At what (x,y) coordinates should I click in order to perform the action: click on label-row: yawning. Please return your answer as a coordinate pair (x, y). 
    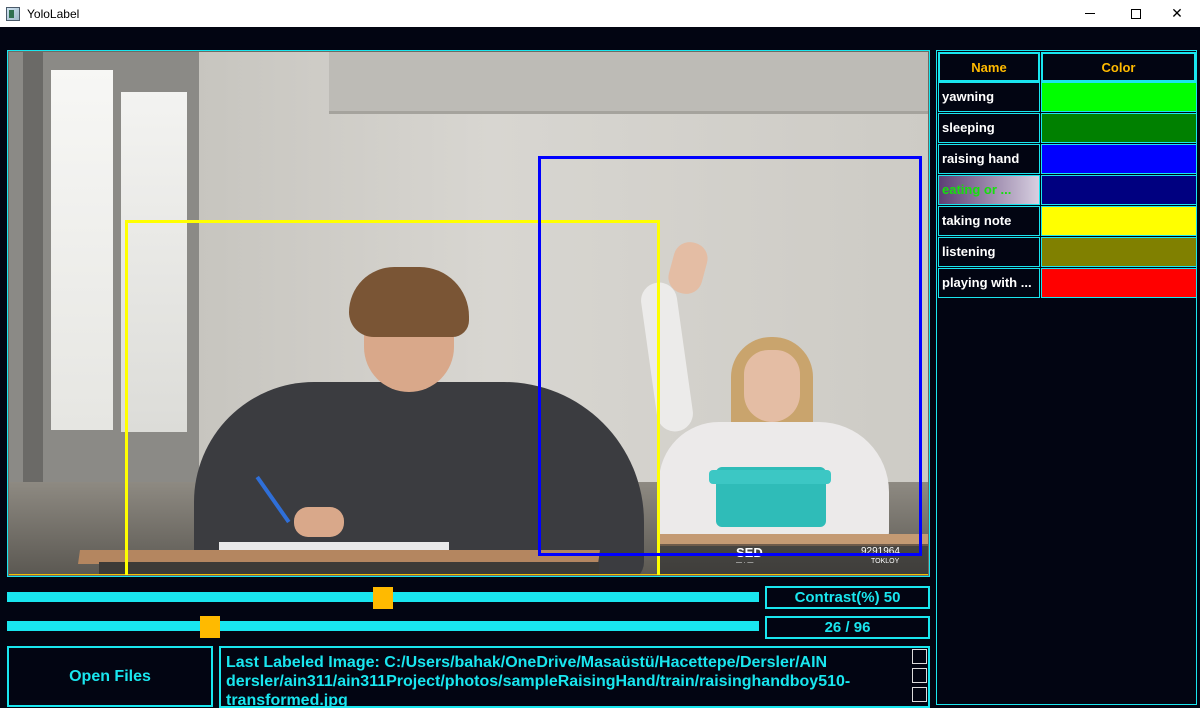
    Looking at the image, I should click on (1067, 97).